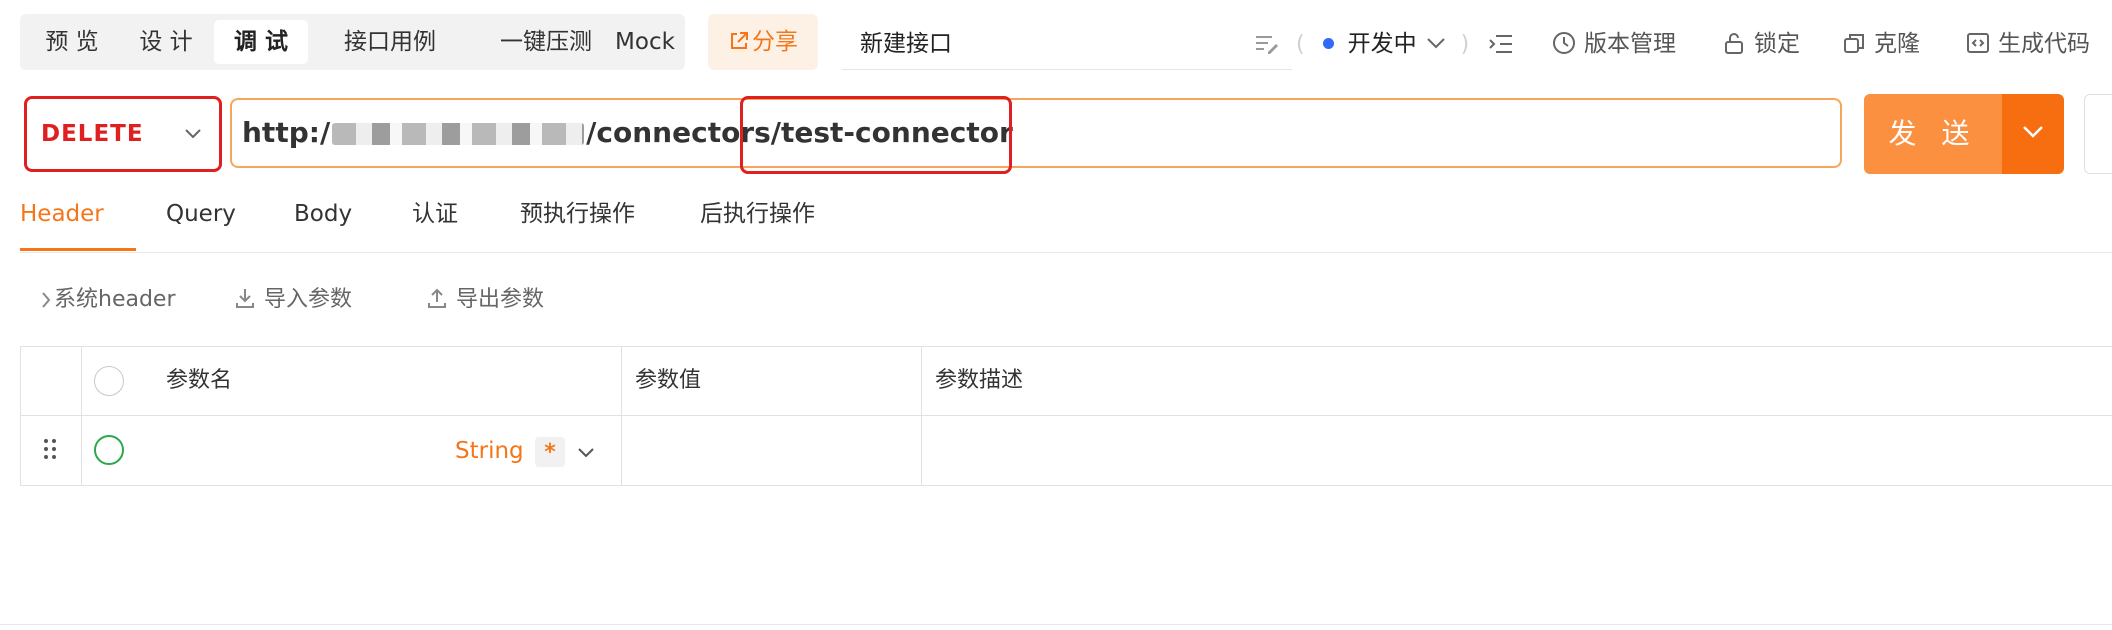 This screenshot has height=630, width=2112. Describe the element at coordinates (1777, 44) in the screenshot. I see `lock-label: 锁定` at that location.